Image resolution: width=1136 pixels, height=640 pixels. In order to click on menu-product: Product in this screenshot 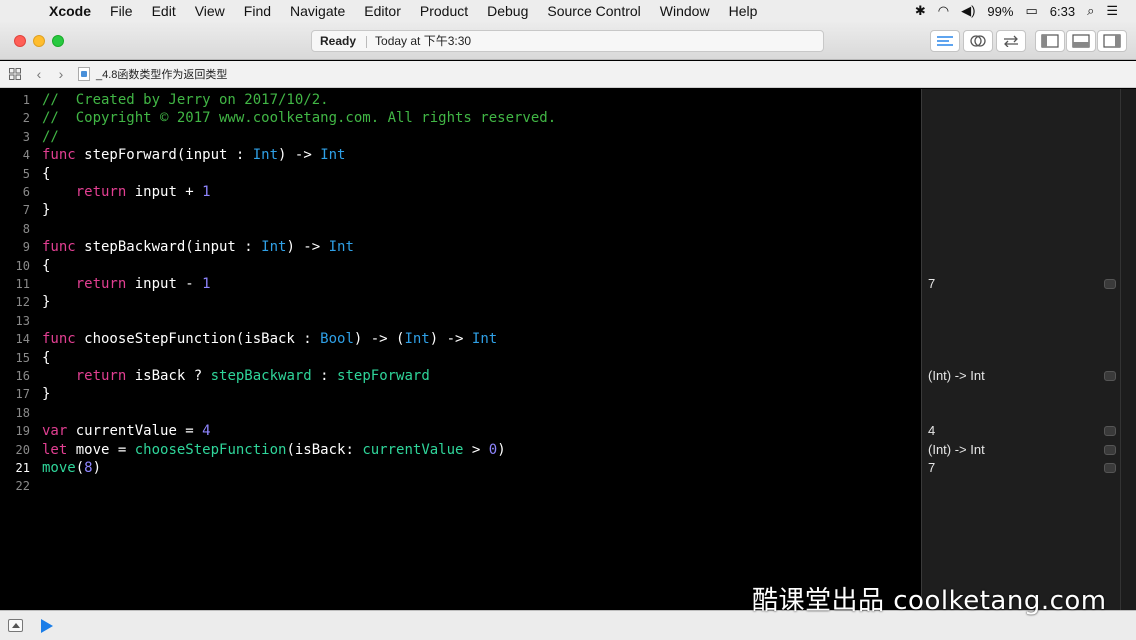, I will do `click(444, 11)`.